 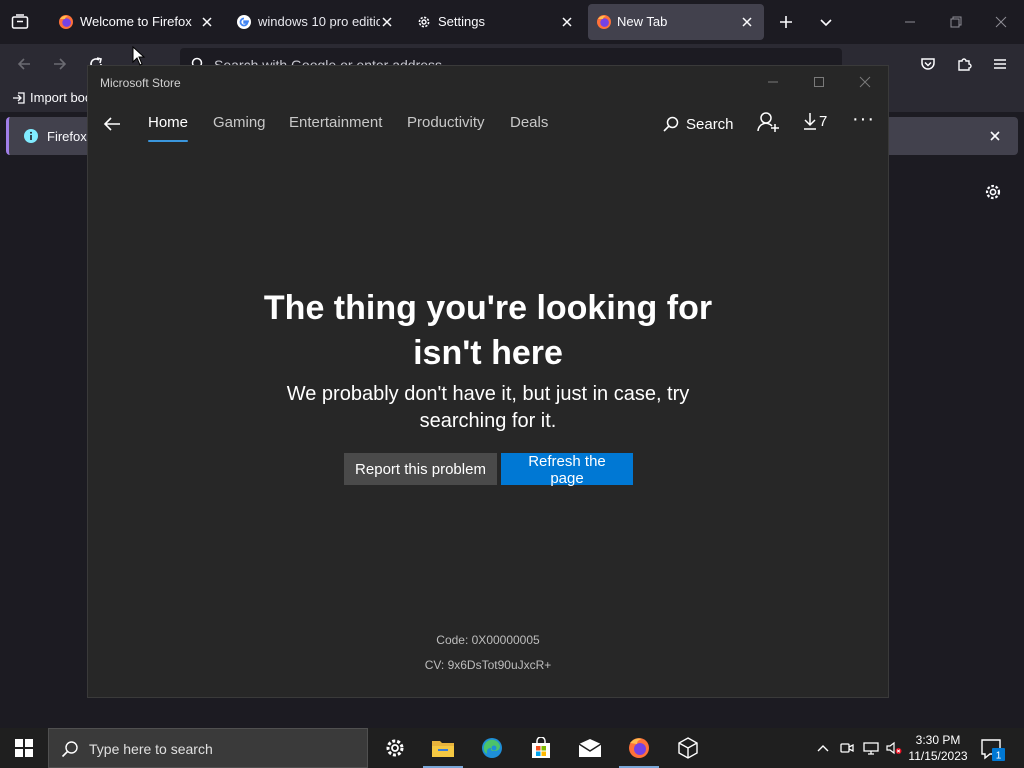 I want to click on list-all-tabs-chevron-down-icon, so click(x=826, y=22).